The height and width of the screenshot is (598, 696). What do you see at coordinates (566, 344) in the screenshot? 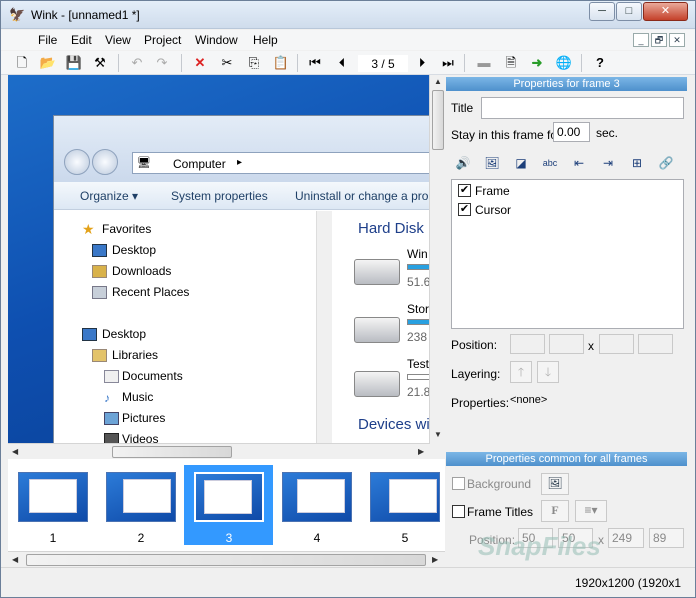
I see `position-y-input` at bounding box center [566, 344].